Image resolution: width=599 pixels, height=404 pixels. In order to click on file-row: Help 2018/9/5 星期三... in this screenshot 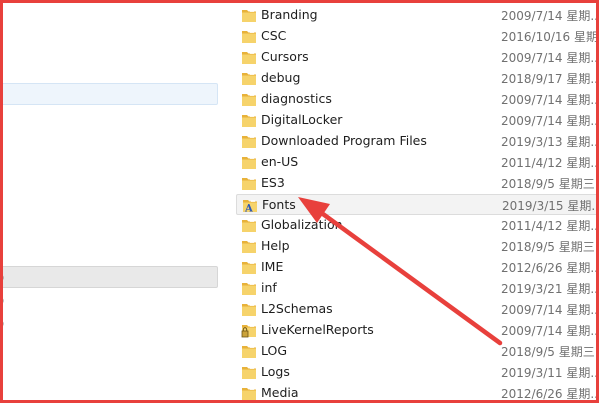, I will do `click(417, 246)`.